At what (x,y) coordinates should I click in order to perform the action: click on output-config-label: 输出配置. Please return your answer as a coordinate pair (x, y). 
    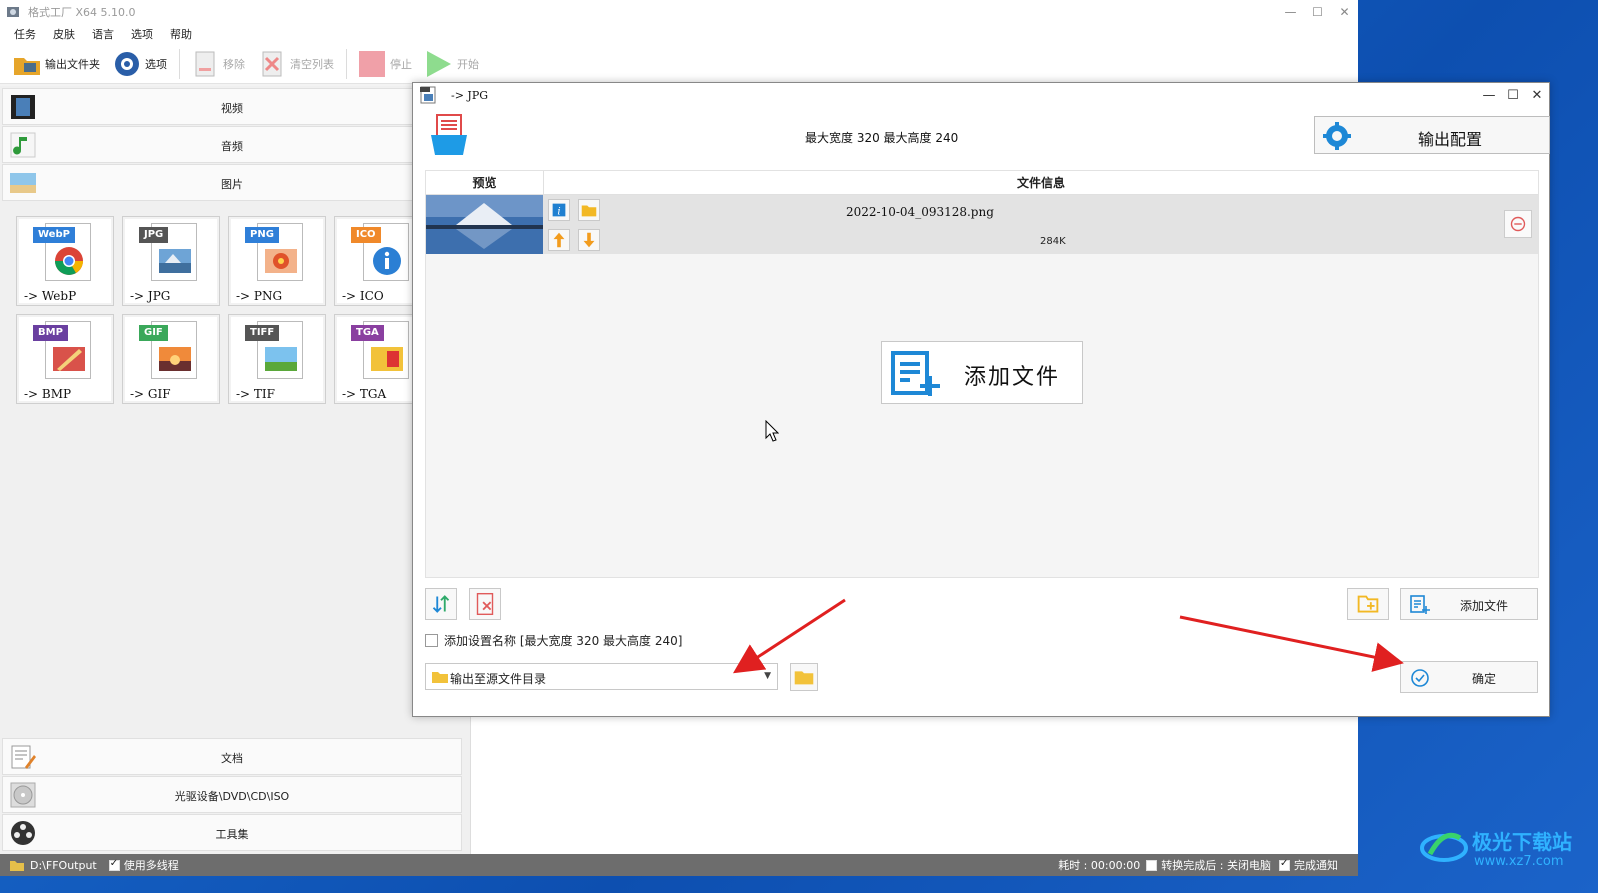
    Looking at the image, I should click on (1449, 139).